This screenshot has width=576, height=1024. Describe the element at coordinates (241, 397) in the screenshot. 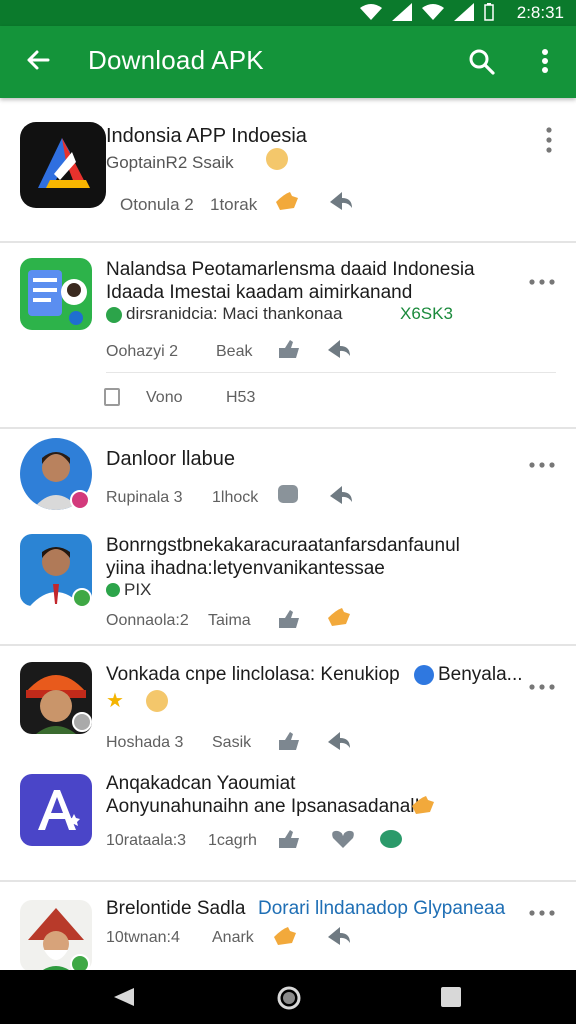

I see `extra-value: H53` at that location.